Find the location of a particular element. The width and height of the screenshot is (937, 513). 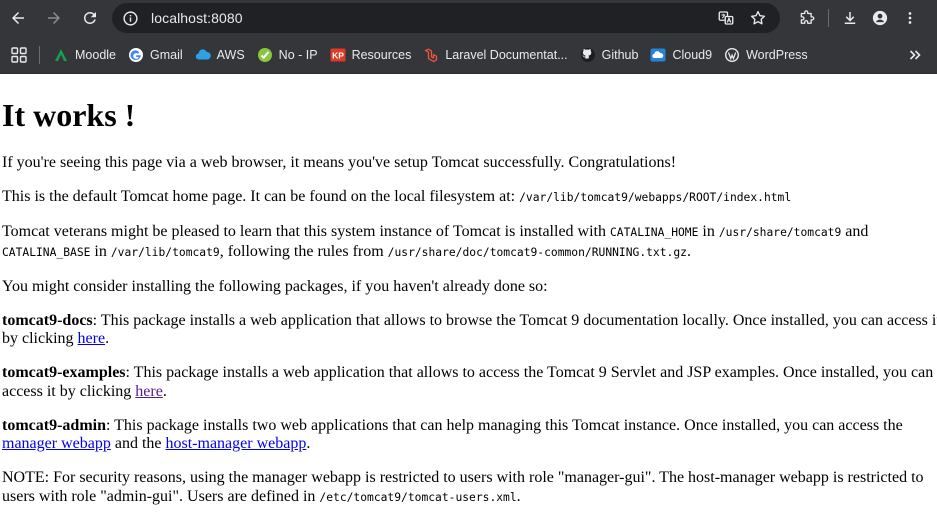

bookmark-aws: AWS is located at coordinates (221, 55).